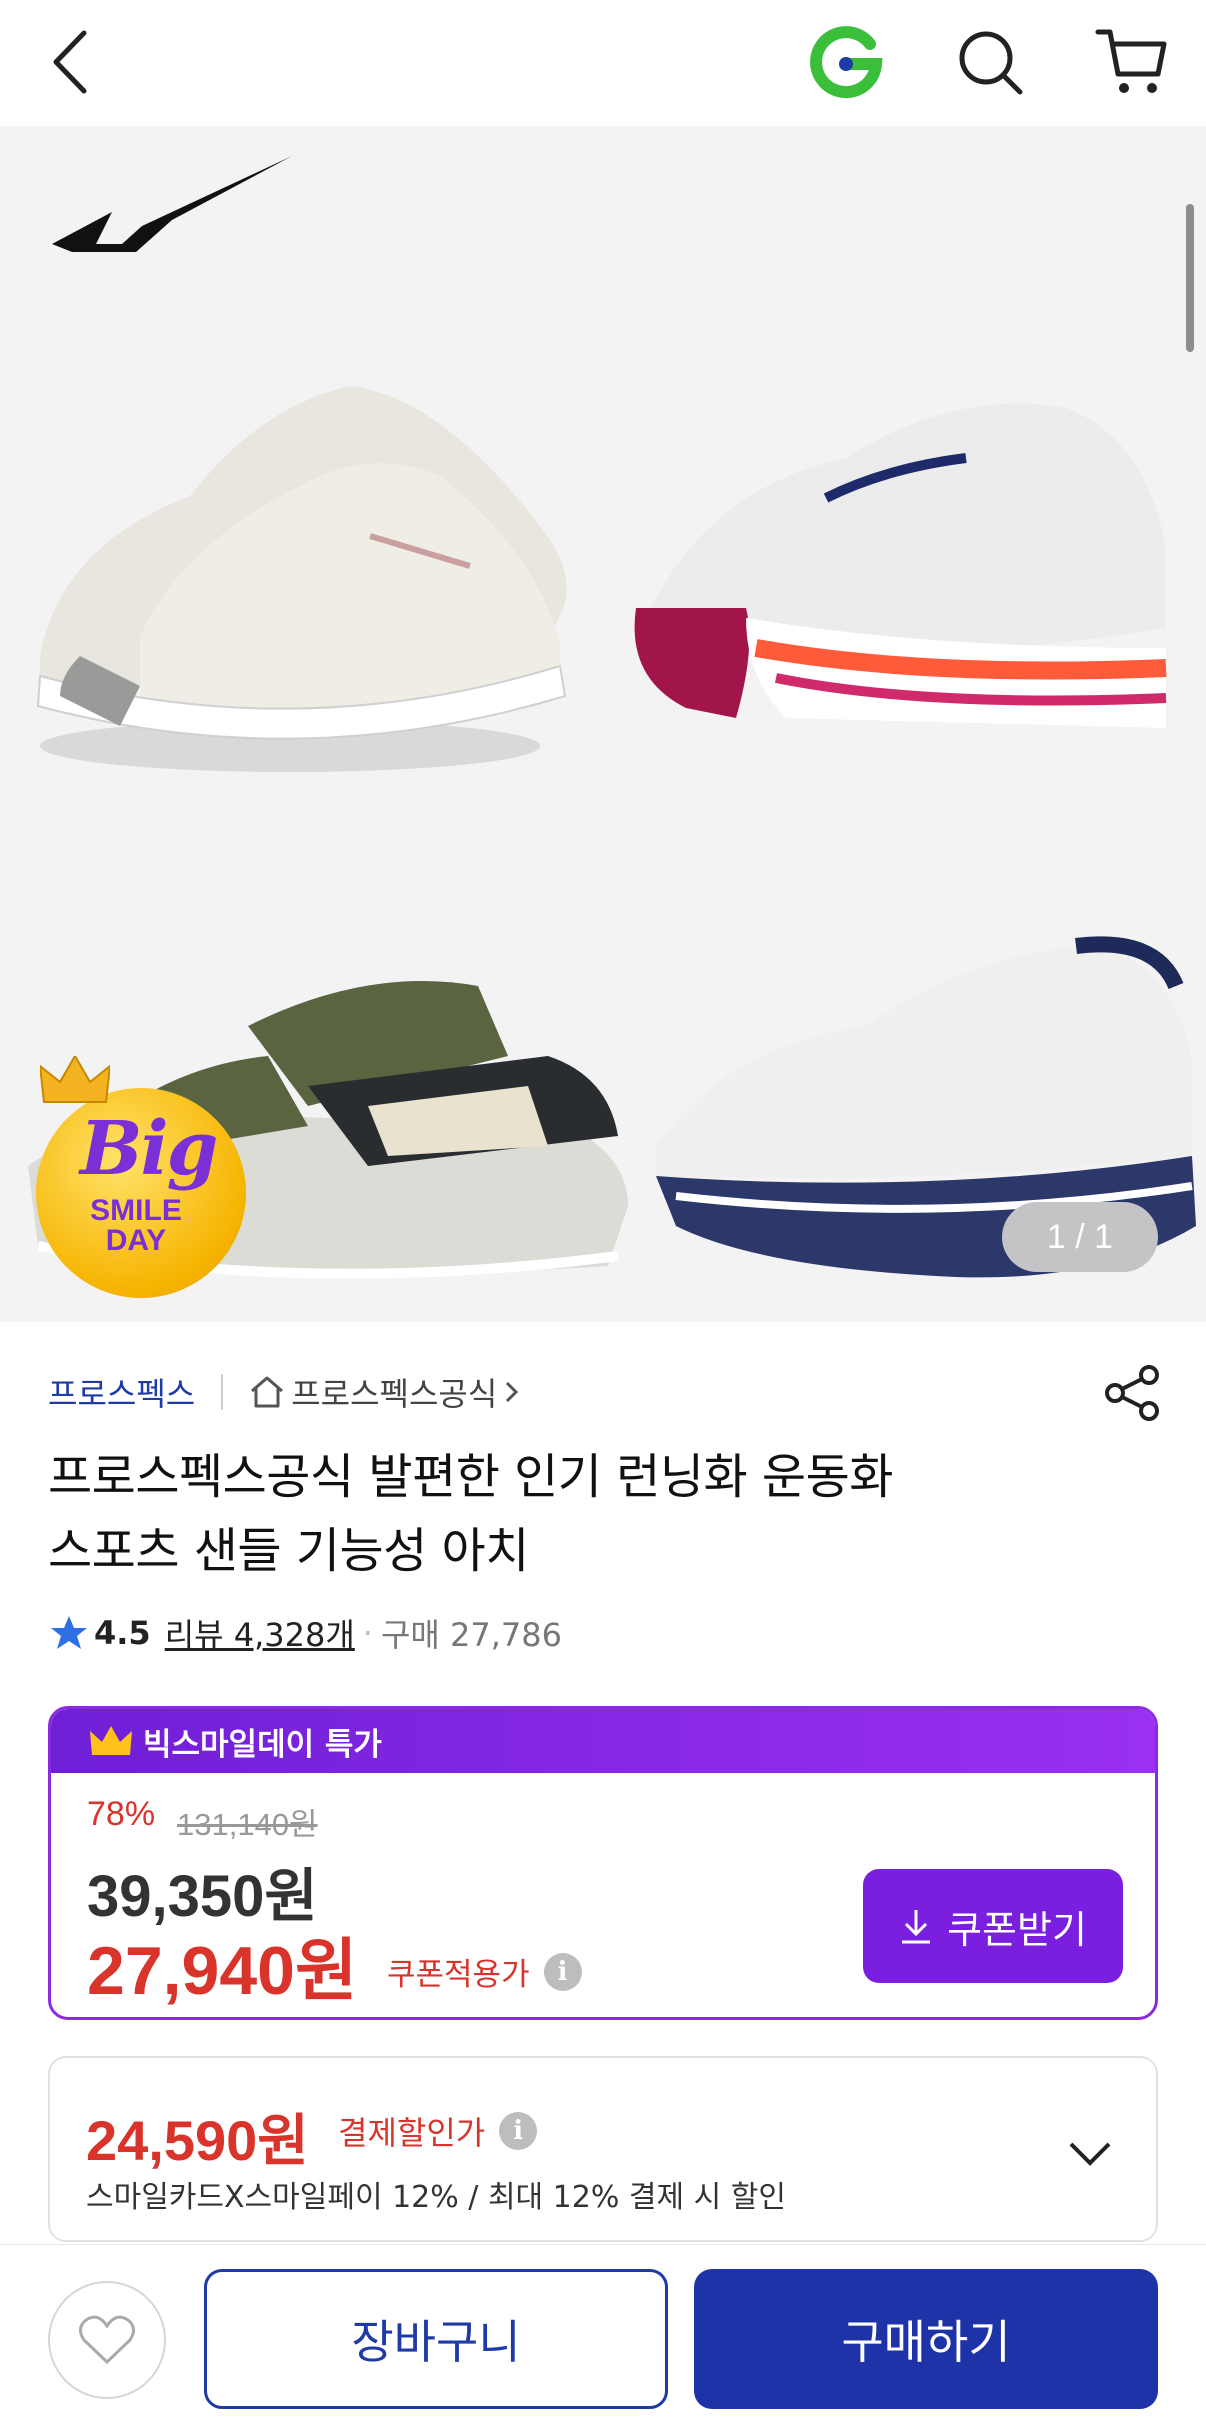  Describe the element at coordinates (136, 1210) in the screenshot. I see `badge-smile-text: SMILE` at that location.